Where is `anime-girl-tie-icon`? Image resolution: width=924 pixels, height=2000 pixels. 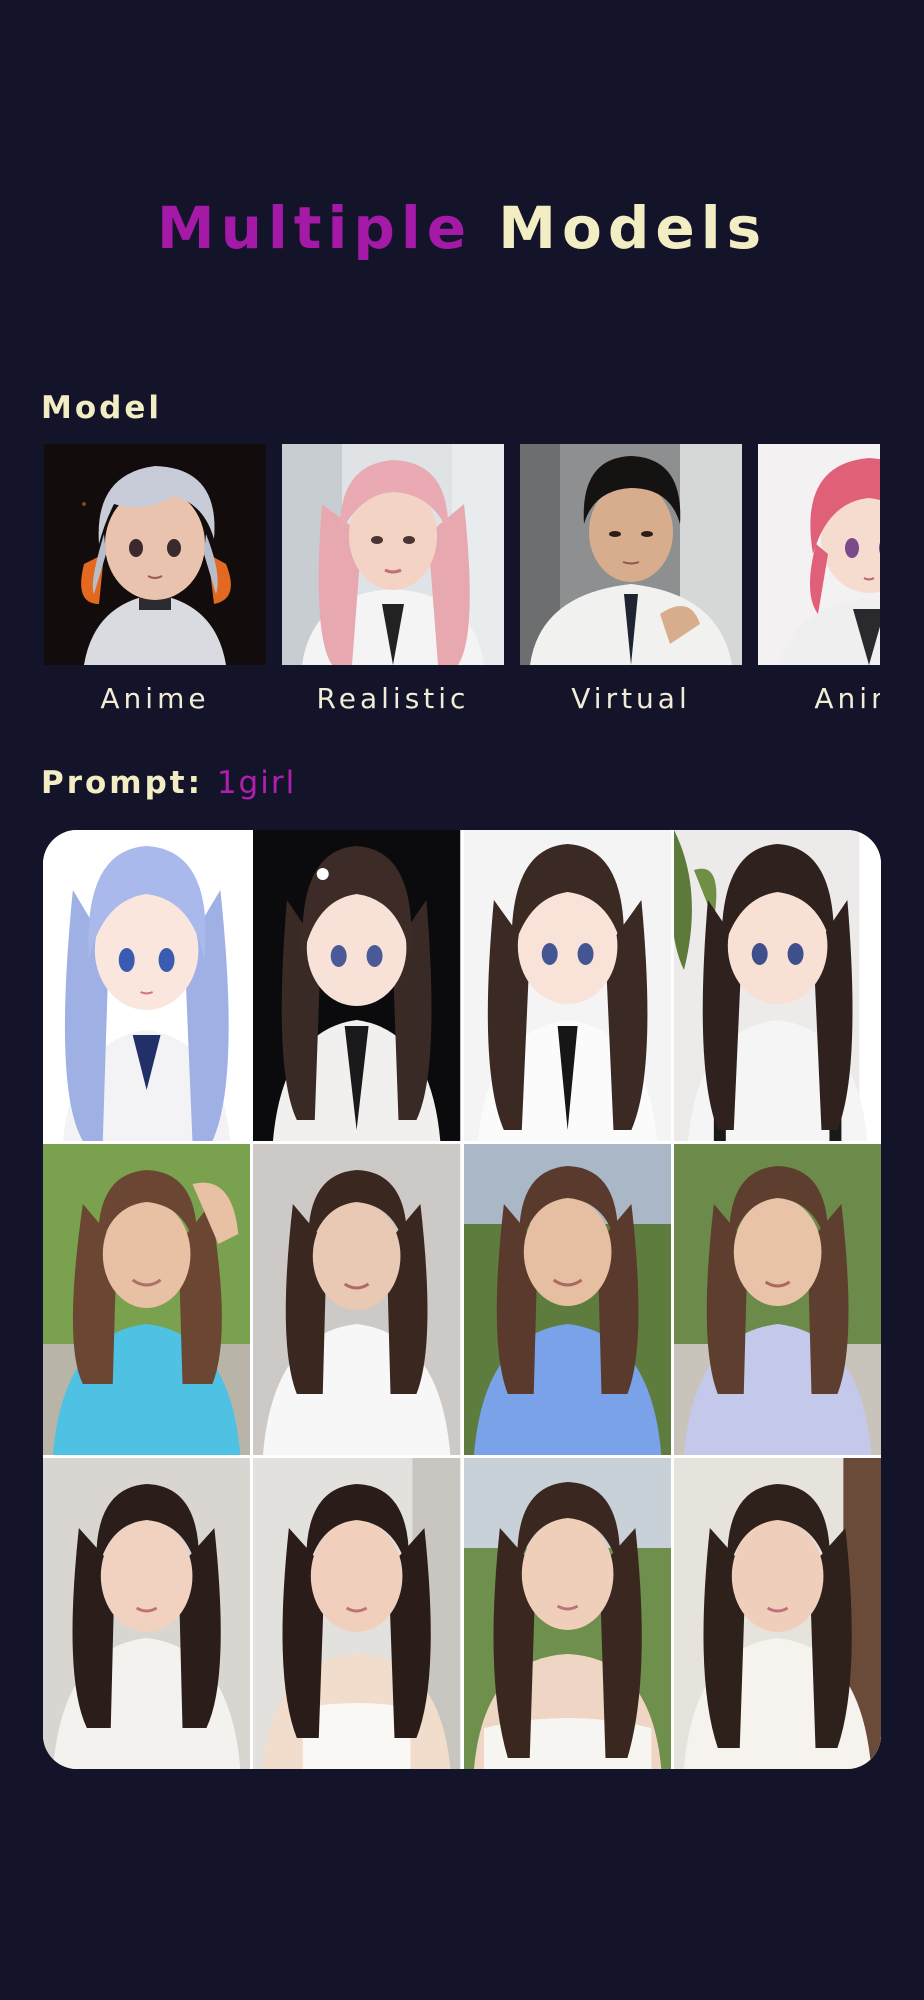 anime-girl-tie-icon is located at coordinates (567, 985).